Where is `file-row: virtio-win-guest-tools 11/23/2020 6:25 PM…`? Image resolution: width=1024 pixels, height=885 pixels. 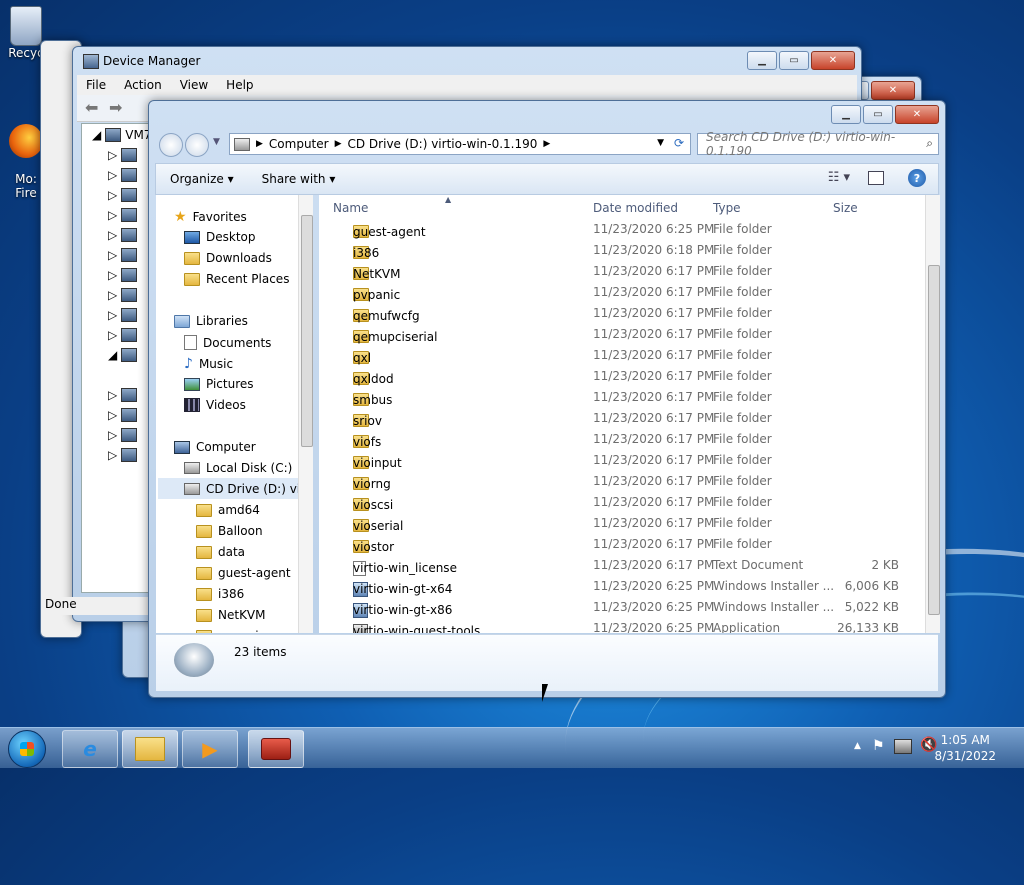
file-row: virtio-win-guest-tools 11/23/2020 6:25 PM… is located at coordinates (625, 625).